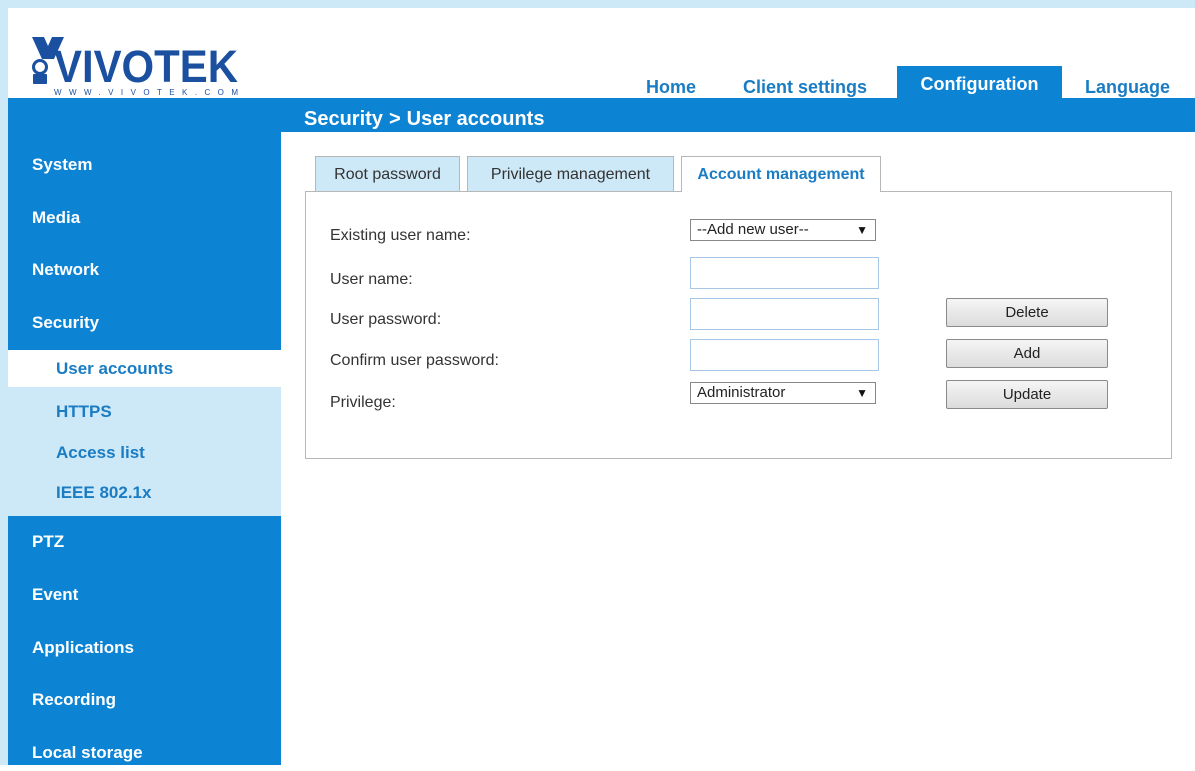 The image size is (1195, 771). What do you see at coordinates (343, 119) in the screenshot?
I see `breadcrumb-section: Security` at bounding box center [343, 119].